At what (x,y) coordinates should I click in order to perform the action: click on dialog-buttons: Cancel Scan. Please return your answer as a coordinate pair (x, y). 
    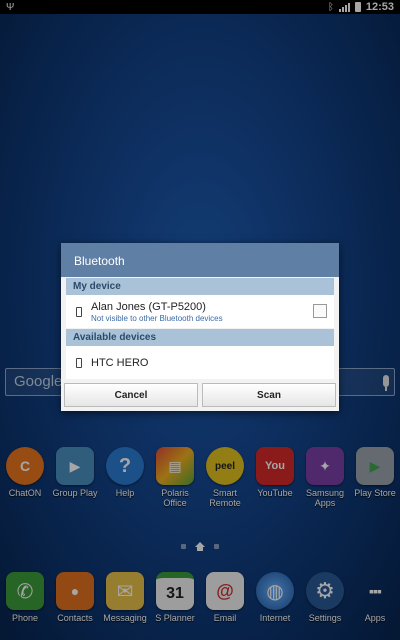
    Looking at the image, I should click on (200, 395).